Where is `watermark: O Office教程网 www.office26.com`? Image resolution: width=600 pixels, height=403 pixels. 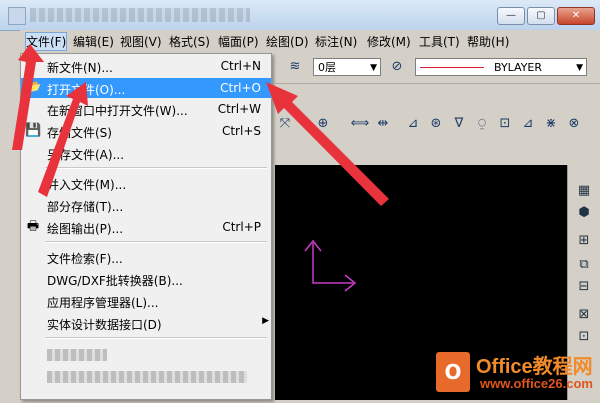
watermark: O Office教程网 www.office26.com is located at coordinates (518, 374).